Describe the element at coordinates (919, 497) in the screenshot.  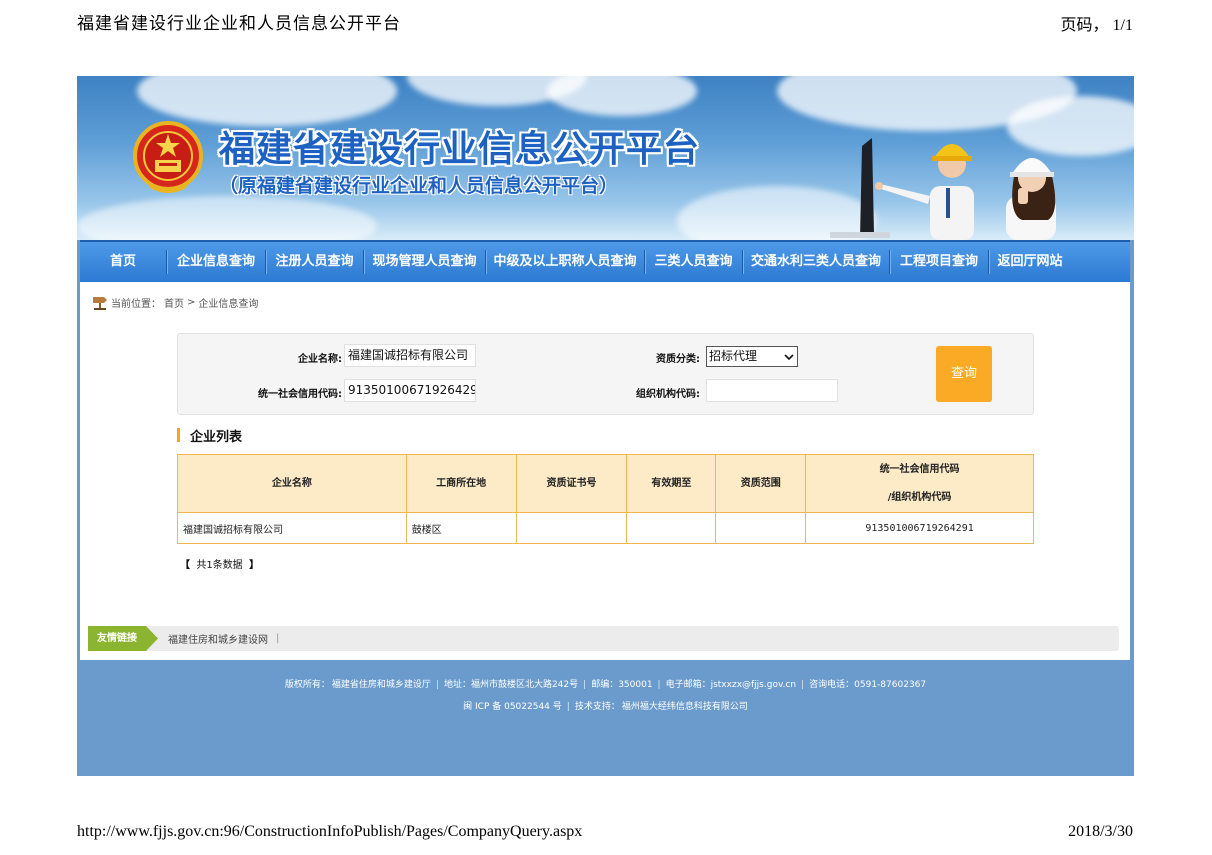
I see `col-credit-code-line2: /组织机构代码` at that location.